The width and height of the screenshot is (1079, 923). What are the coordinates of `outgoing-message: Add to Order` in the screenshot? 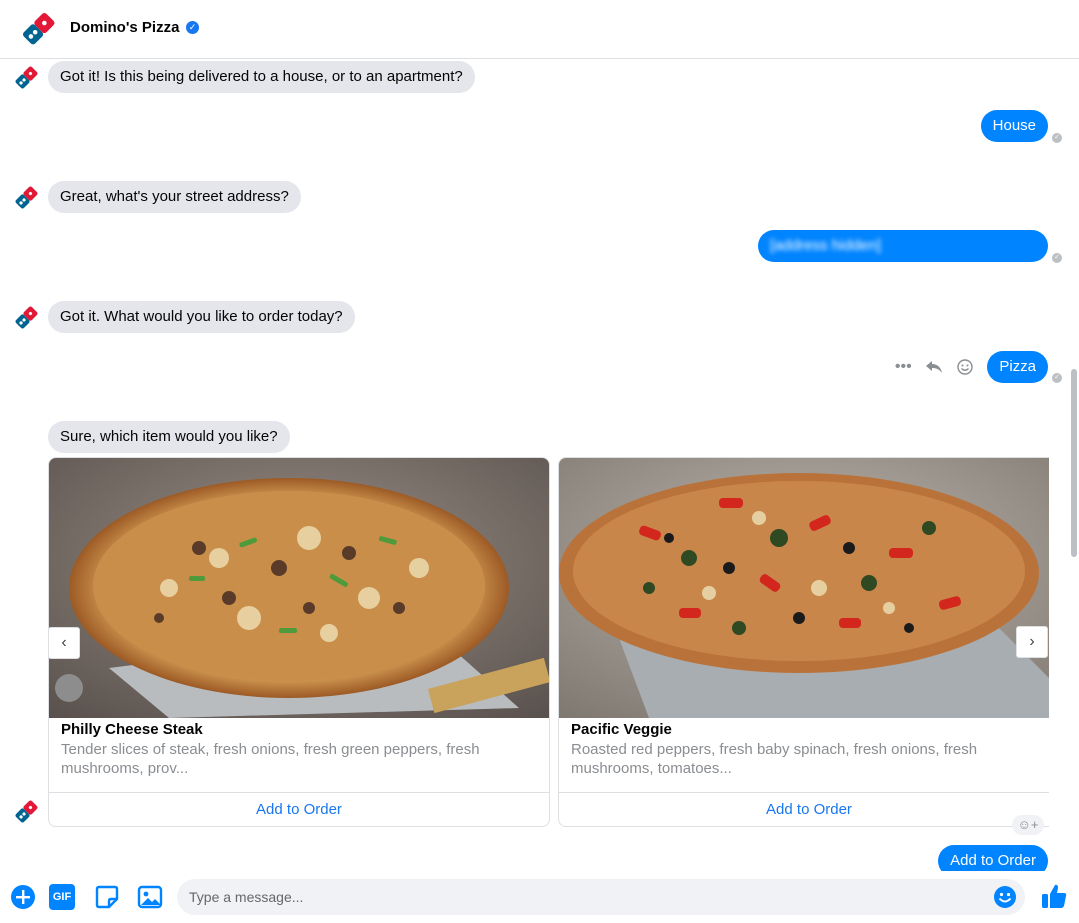 It's located at (993, 858).